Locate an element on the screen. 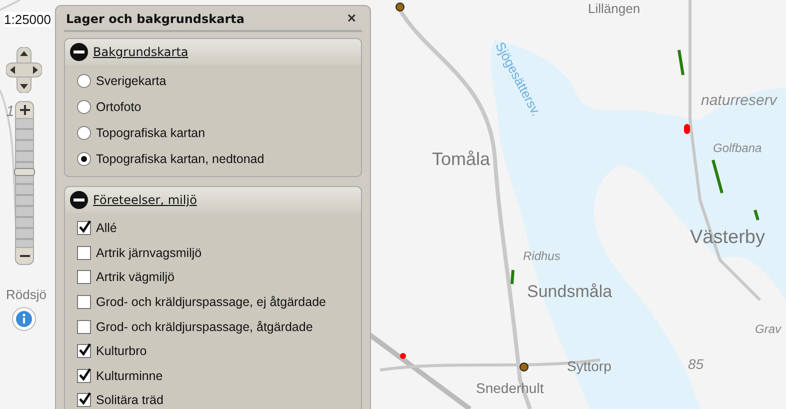 The width and height of the screenshot is (786, 409). radio-option: Ortofoto is located at coordinates (219, 107).